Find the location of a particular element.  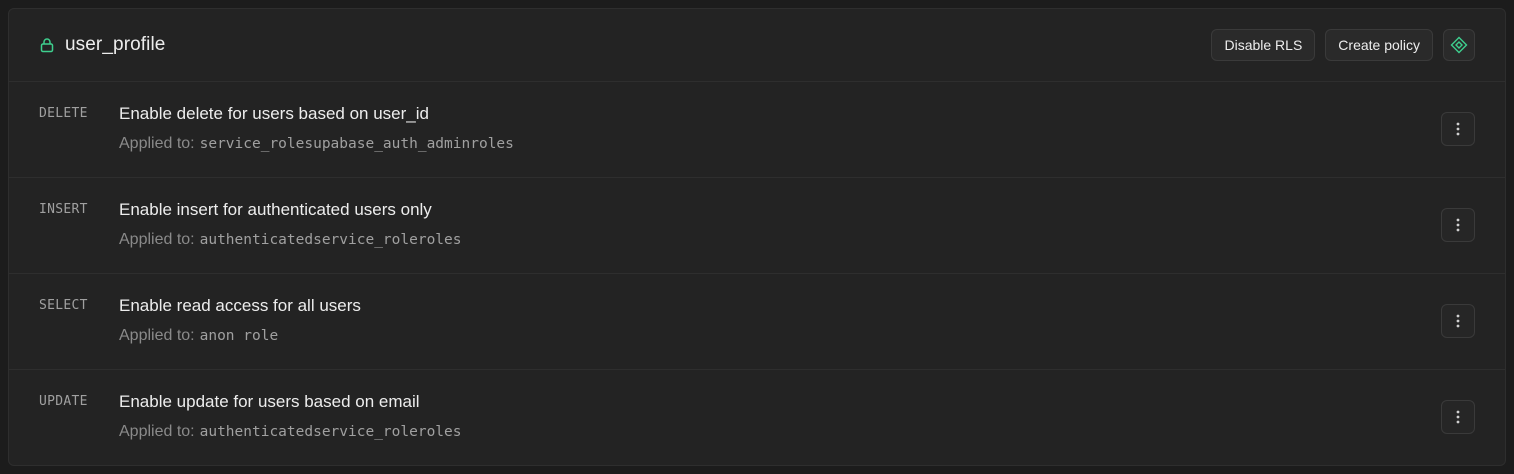

policy-name: Enable read access for all users is located at coordinates (240, 305).